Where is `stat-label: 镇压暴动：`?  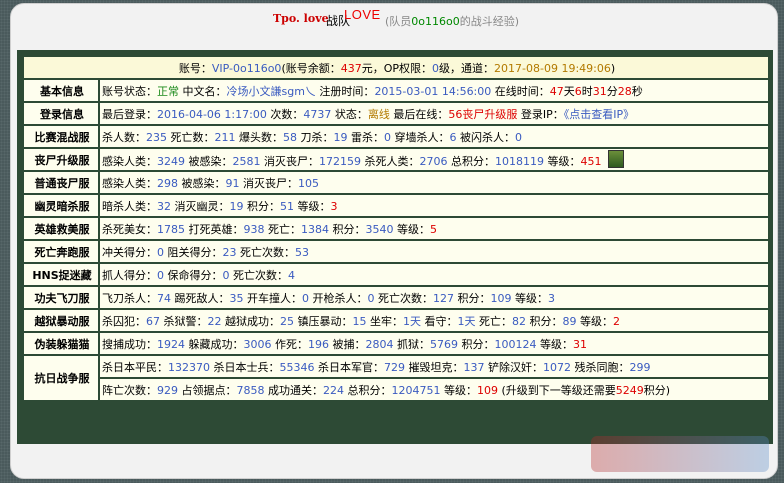 stat-label: 镇压暴动： is located at coordinates (323, 321).